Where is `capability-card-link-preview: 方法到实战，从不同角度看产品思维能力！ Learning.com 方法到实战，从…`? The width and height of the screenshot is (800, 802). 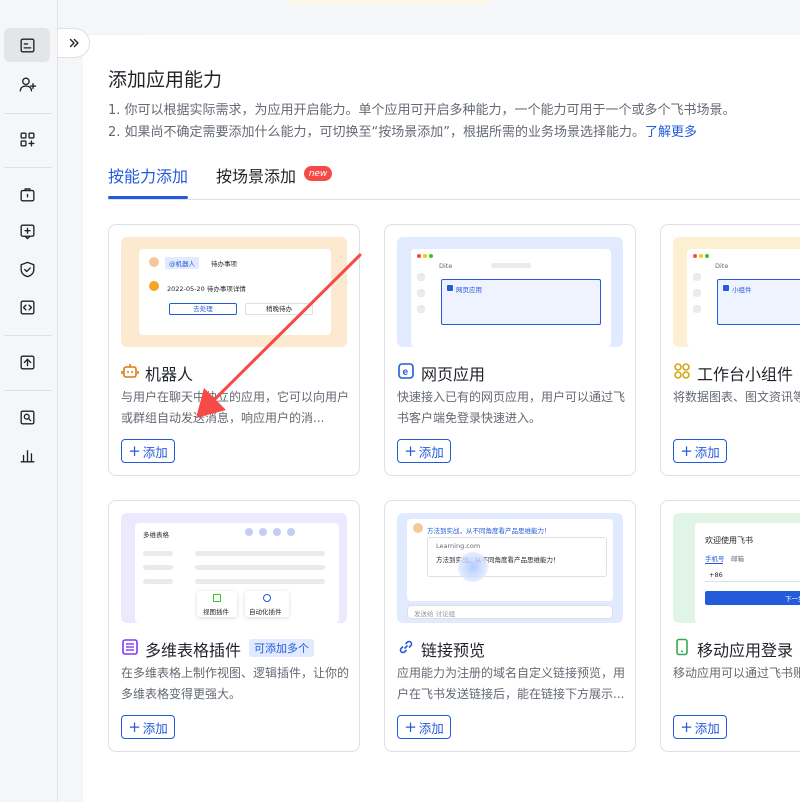 capability-card-link-preview: 方法到实战，从不同角度看产品思维能力！ Learning.com 方法到实战，从… is located at coordinates (510, 626).